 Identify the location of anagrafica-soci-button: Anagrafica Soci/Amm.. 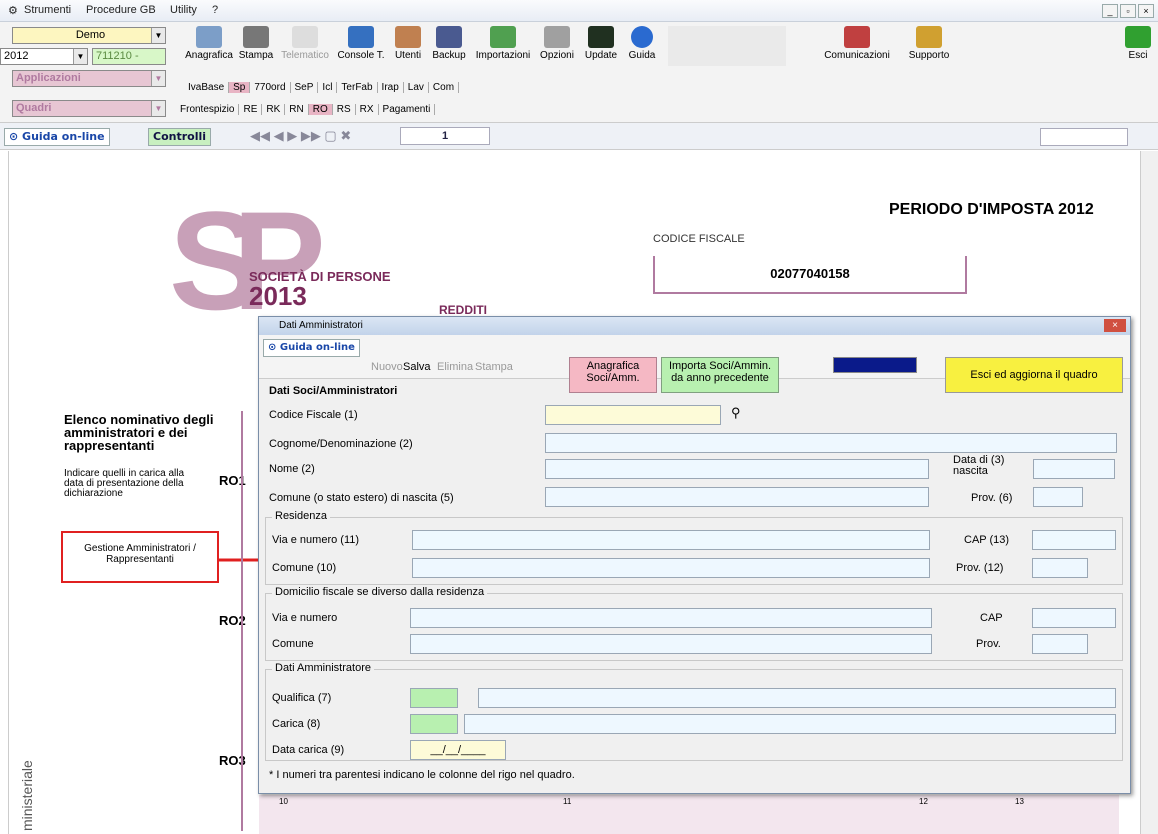
(613, 375).